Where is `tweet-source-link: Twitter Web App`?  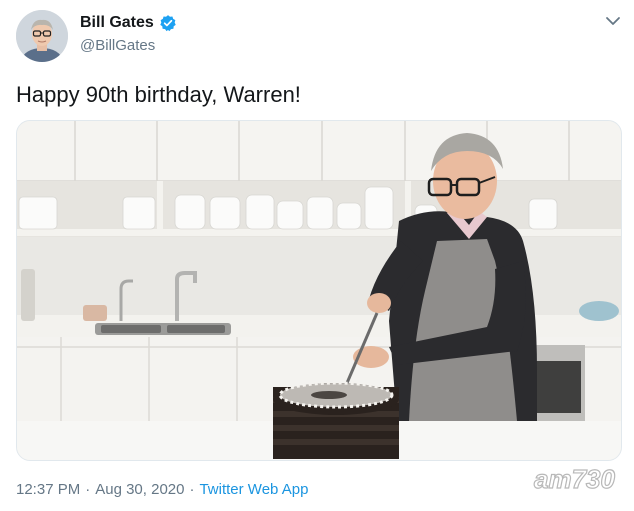 tweet-source-link: Twitter Web App is located at coordinates (253, 489).